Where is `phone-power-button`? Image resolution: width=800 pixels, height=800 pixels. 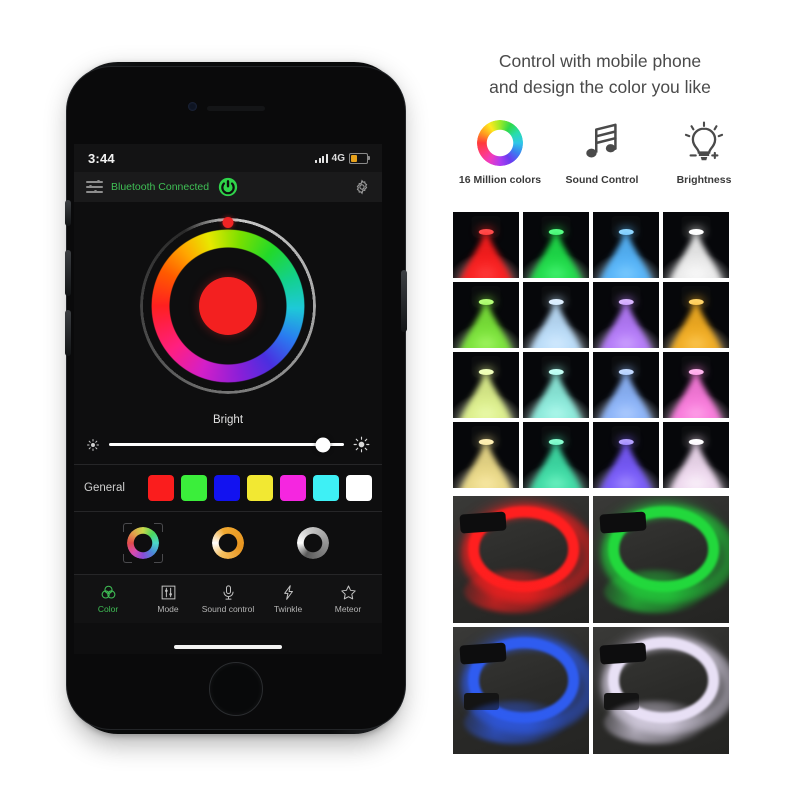
phone-power-button is located at coordinates (404, 301).